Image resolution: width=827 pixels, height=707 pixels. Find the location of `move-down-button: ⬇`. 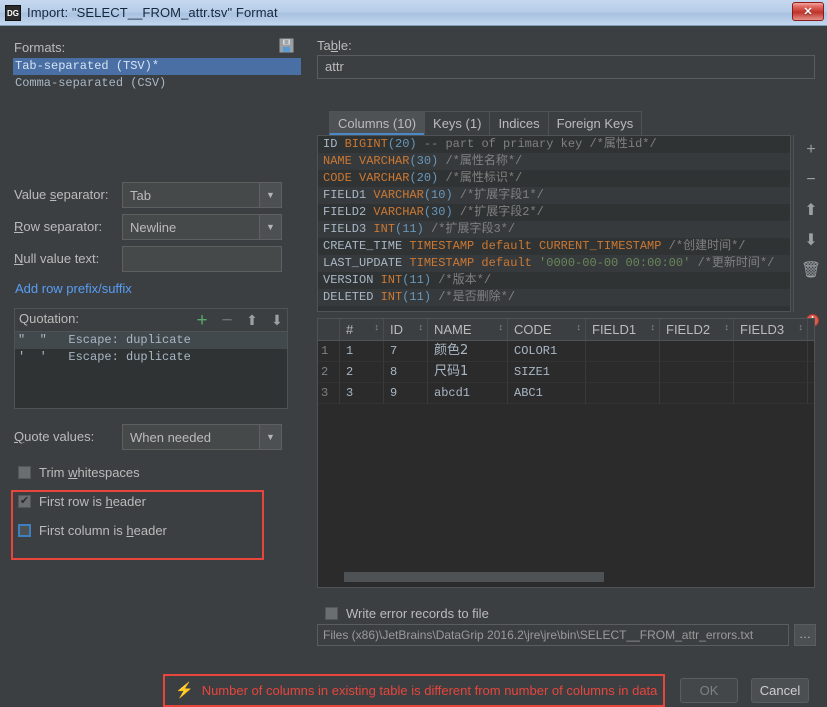

move-down-button: ⬇ is located at coordinates (810, 240).